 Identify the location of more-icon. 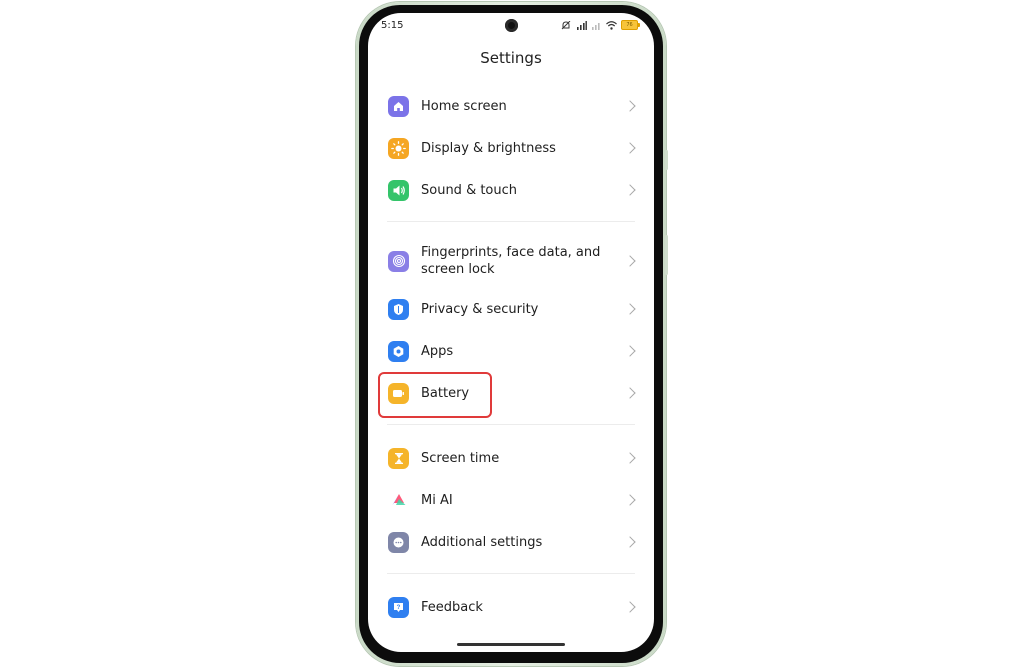
(398, 542).